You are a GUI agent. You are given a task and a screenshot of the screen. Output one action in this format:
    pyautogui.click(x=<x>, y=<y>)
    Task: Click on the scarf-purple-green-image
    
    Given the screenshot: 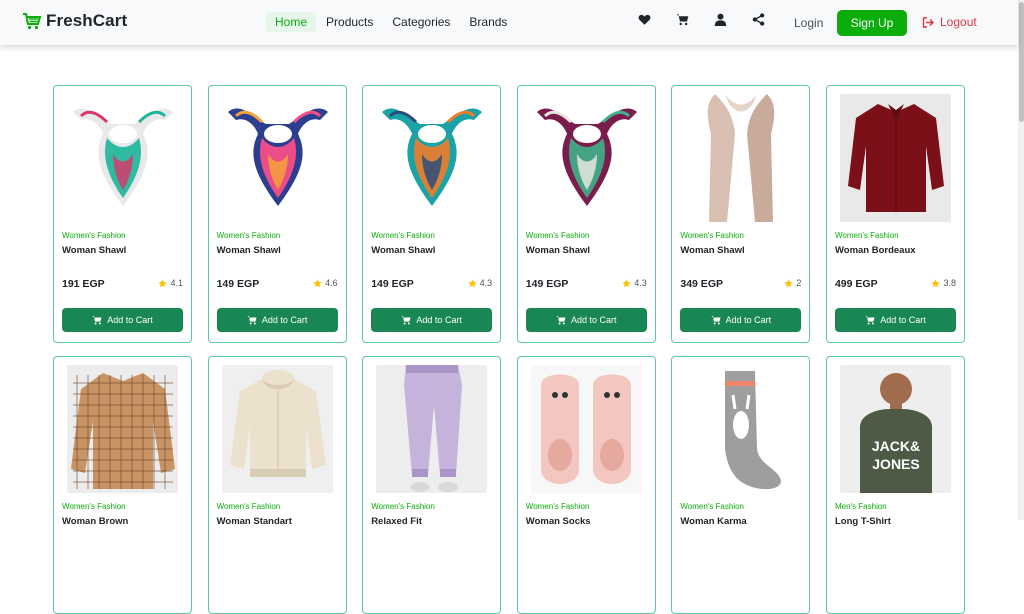 What is the action you would take?
    pyautogui.click(x=586, y=158)
    